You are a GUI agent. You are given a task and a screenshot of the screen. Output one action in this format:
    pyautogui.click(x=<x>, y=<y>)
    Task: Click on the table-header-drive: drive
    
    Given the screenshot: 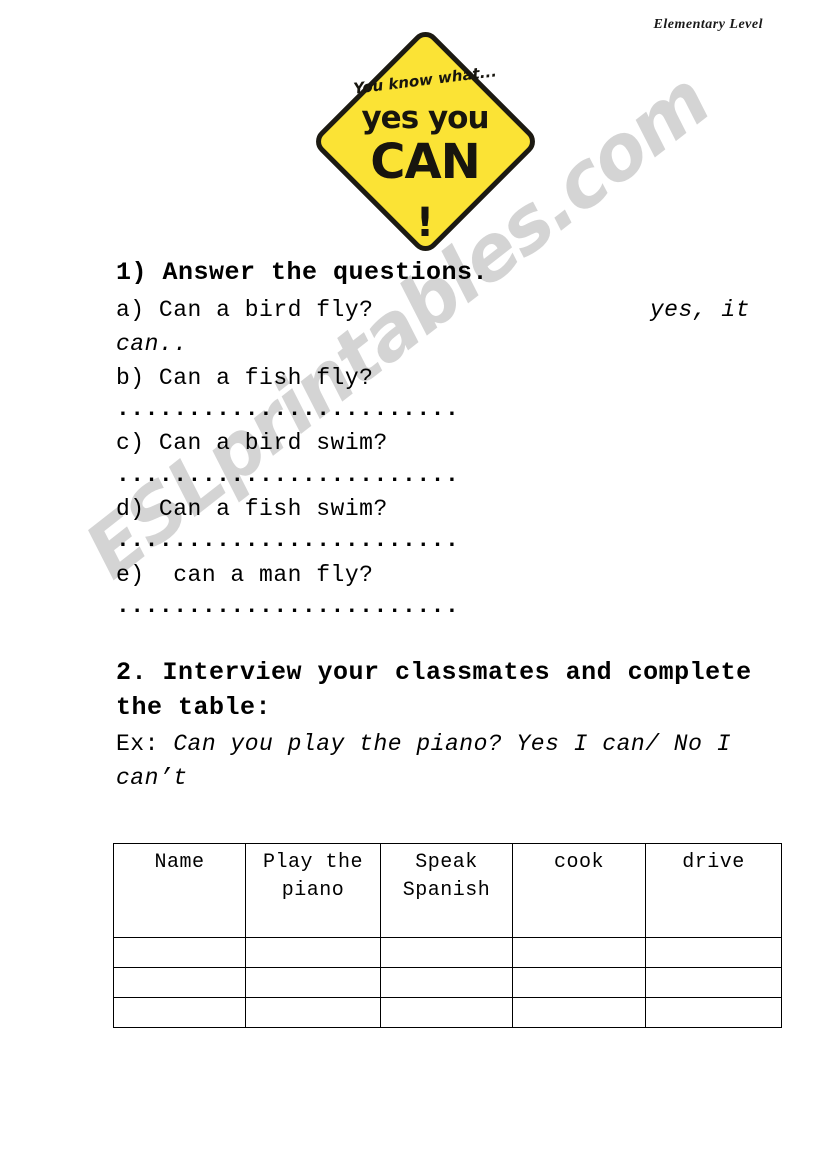 What is the action you would take?
    pyautogui.click(x=713, y=890)
    